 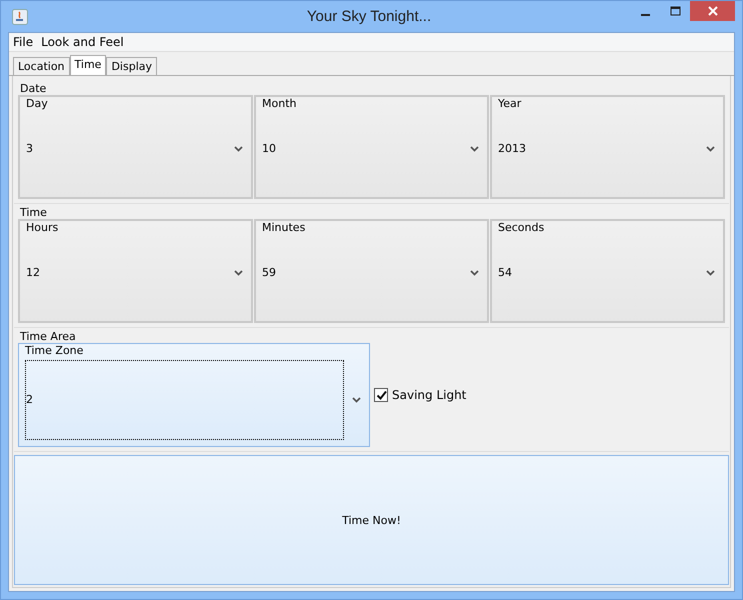 I want to click on focus-outline: 2, so click(x=184, y=400).